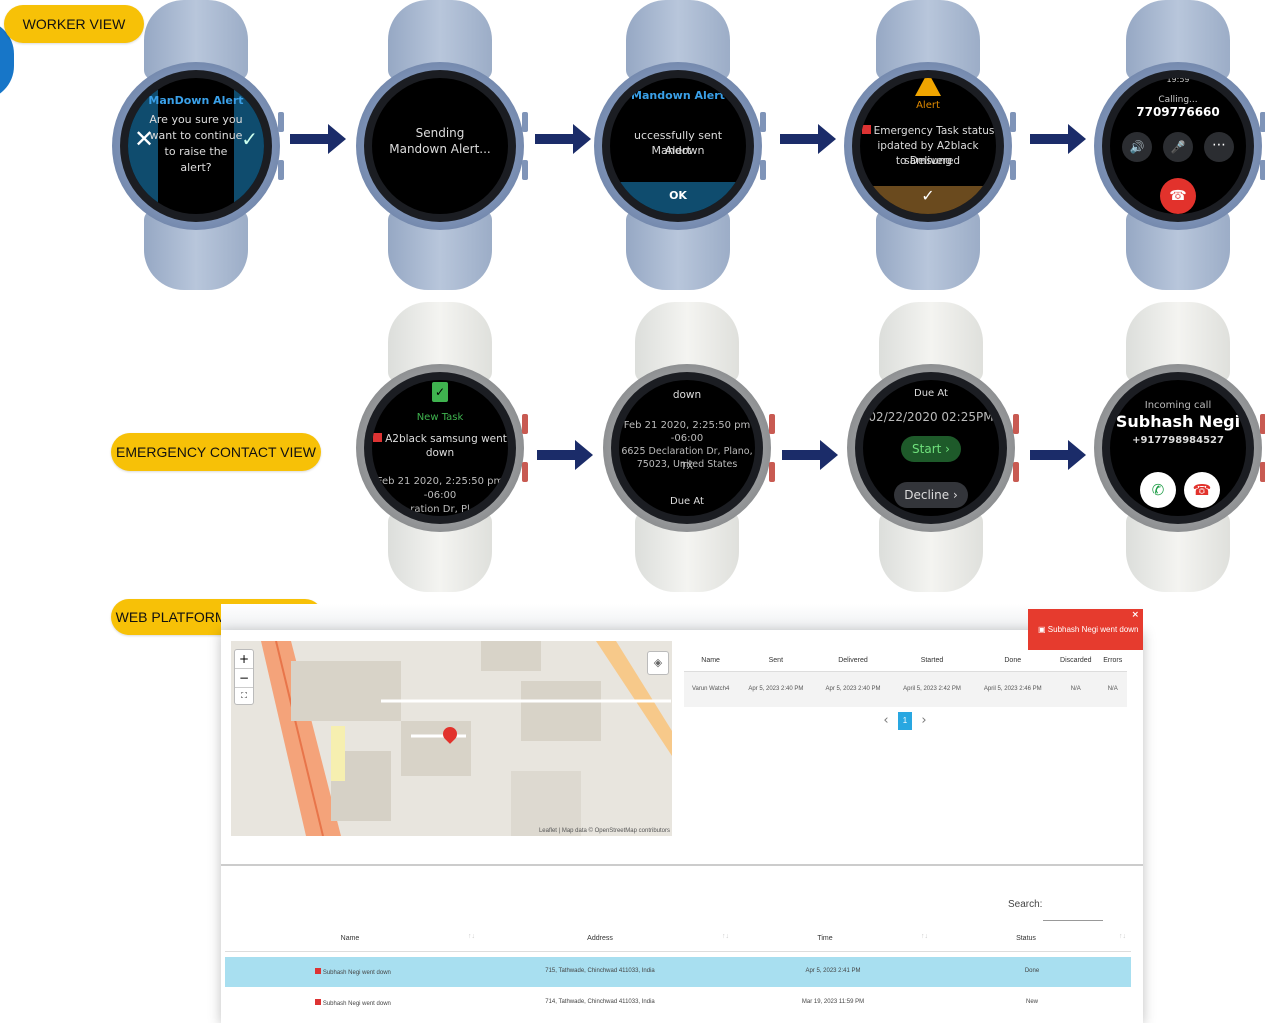 This screenshot has width=1265, height=1023. I want to click on end-call-button: ☎, so click(1178, 196).